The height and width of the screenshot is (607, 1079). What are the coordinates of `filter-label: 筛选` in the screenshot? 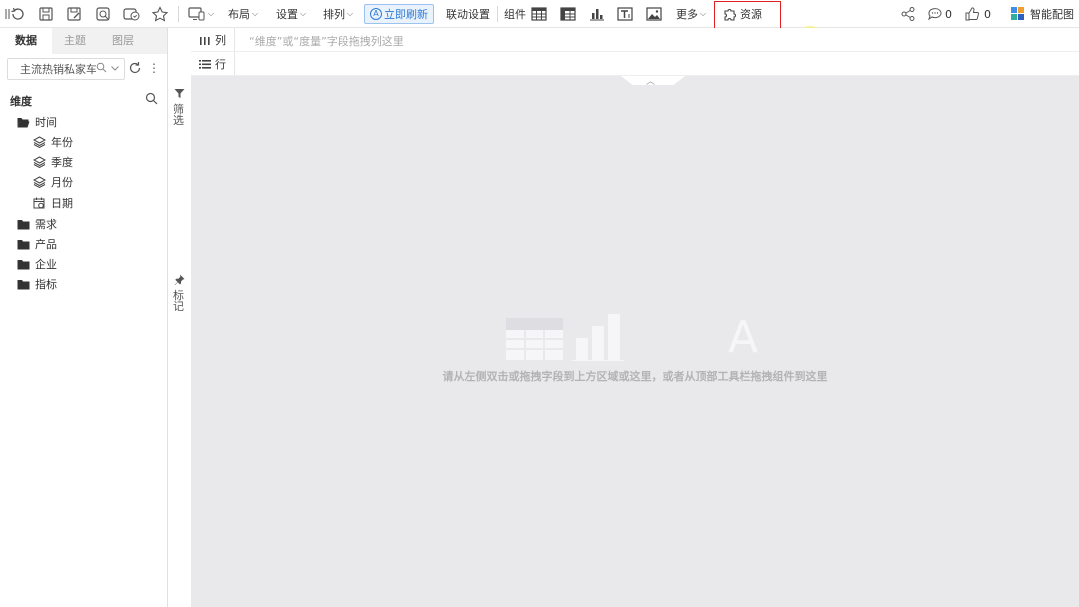 It's located at (178, 115).